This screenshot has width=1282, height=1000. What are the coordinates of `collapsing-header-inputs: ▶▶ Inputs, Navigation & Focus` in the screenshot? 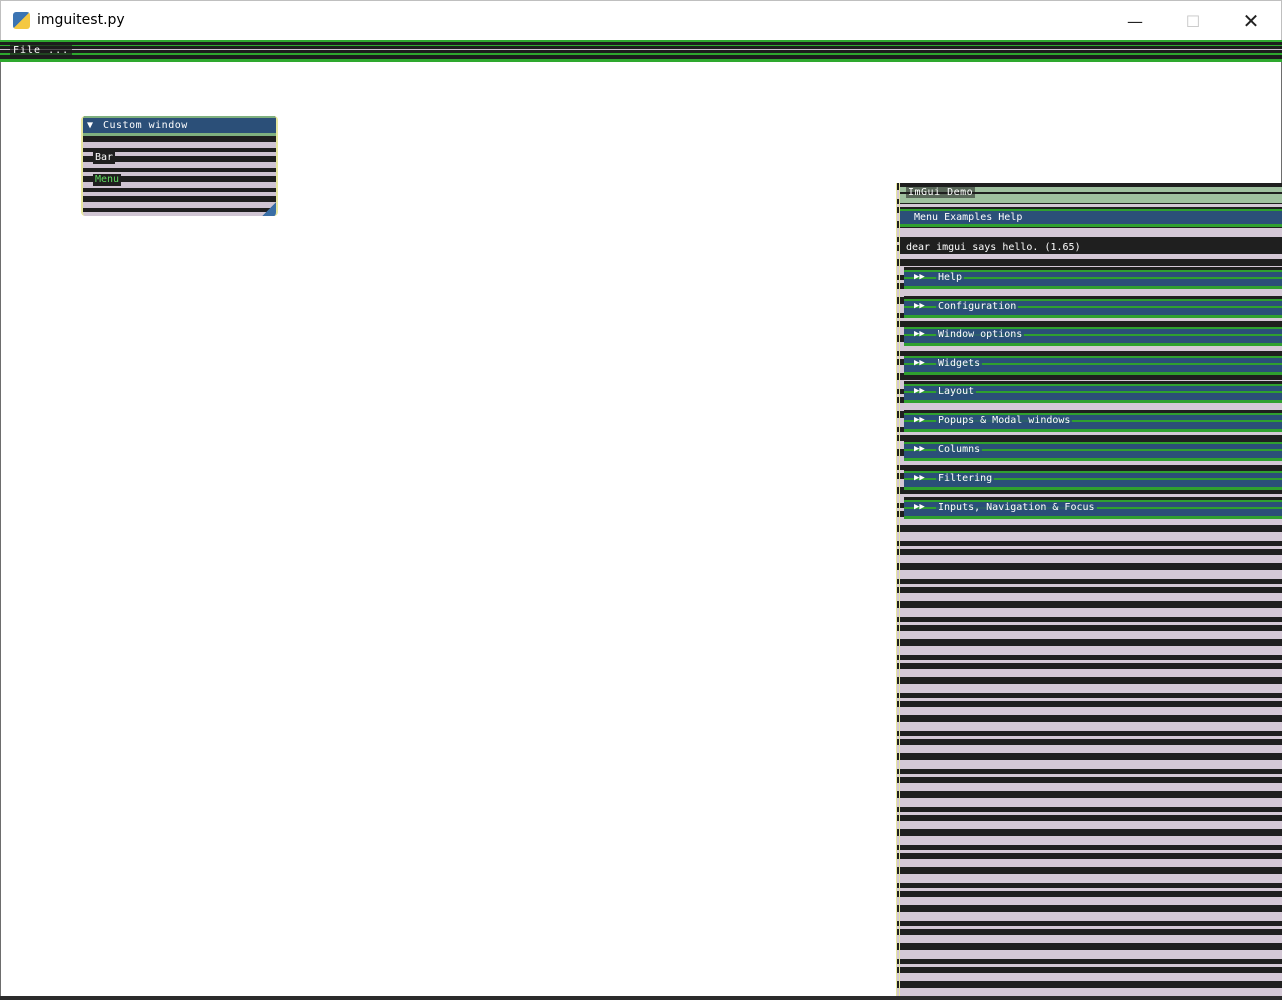 It's located at (1093, 508).